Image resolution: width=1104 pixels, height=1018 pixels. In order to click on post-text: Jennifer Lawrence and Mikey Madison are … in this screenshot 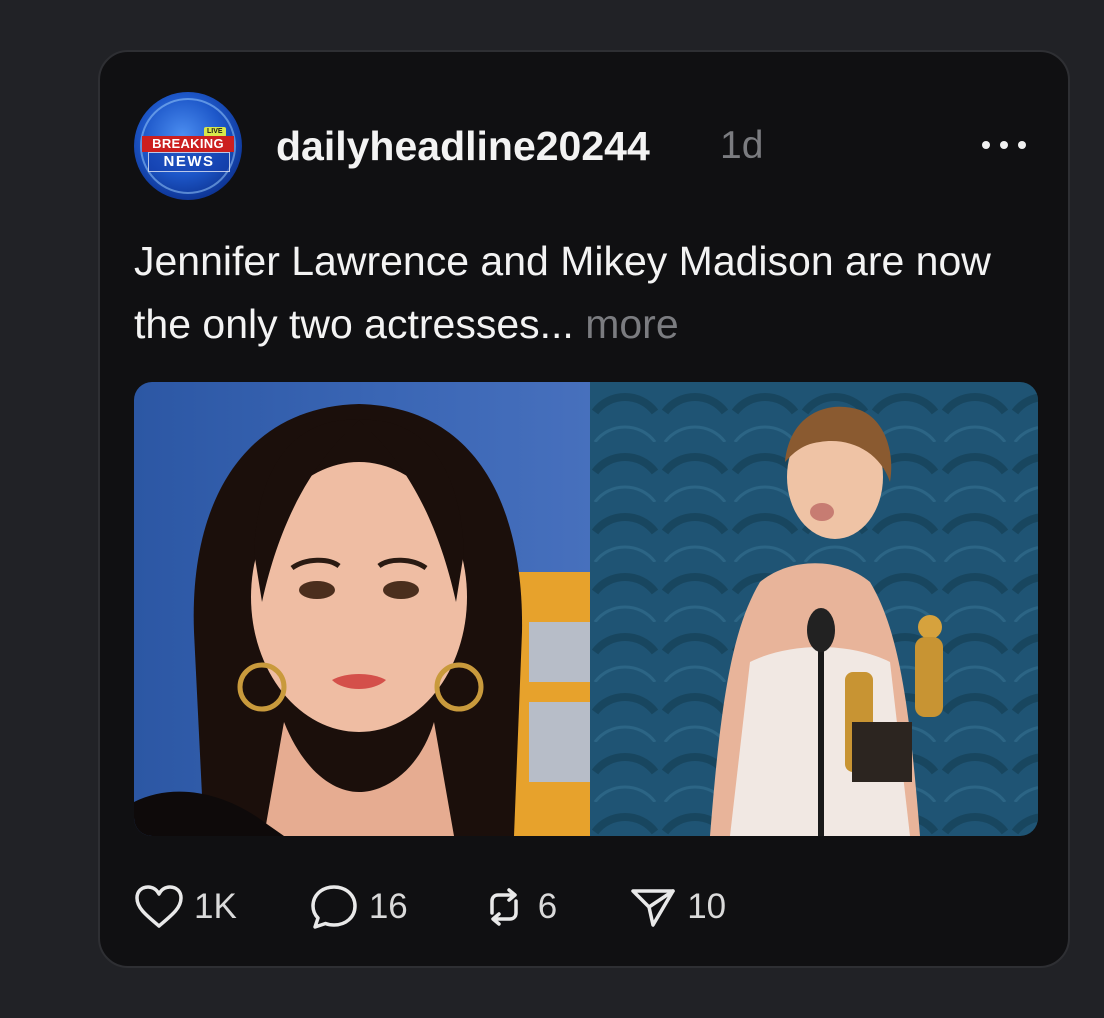, I will do `click(584, 293)`.